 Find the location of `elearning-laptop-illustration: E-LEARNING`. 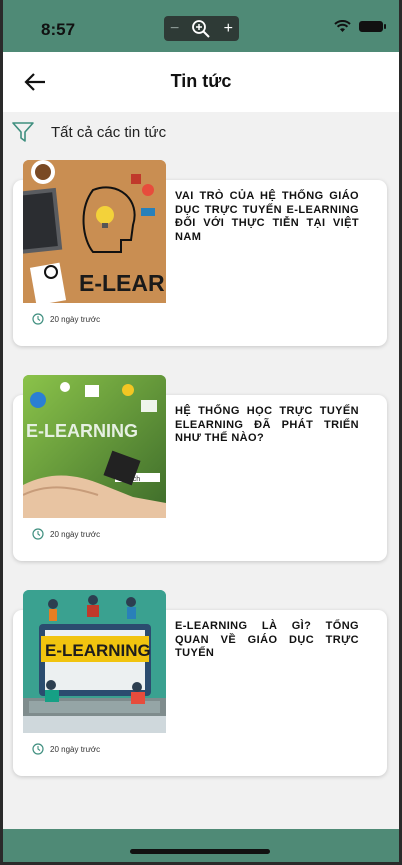

elearning-laptop-illustration: E-LEARNING is located at coordinates (94, 661).